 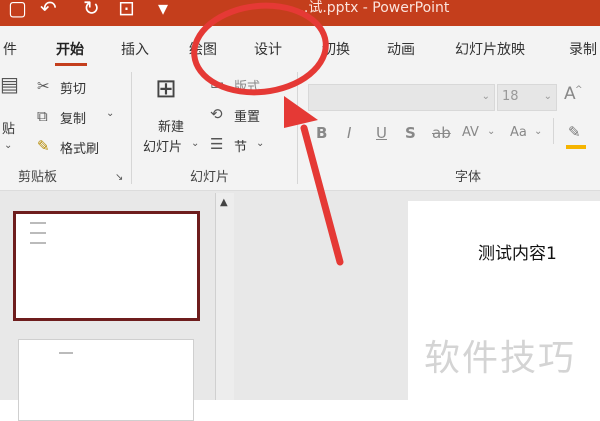 What do you see at coordinates (260, 49) in the screenshot?
I see `highlight-circle` at bounding box center [260, 49].